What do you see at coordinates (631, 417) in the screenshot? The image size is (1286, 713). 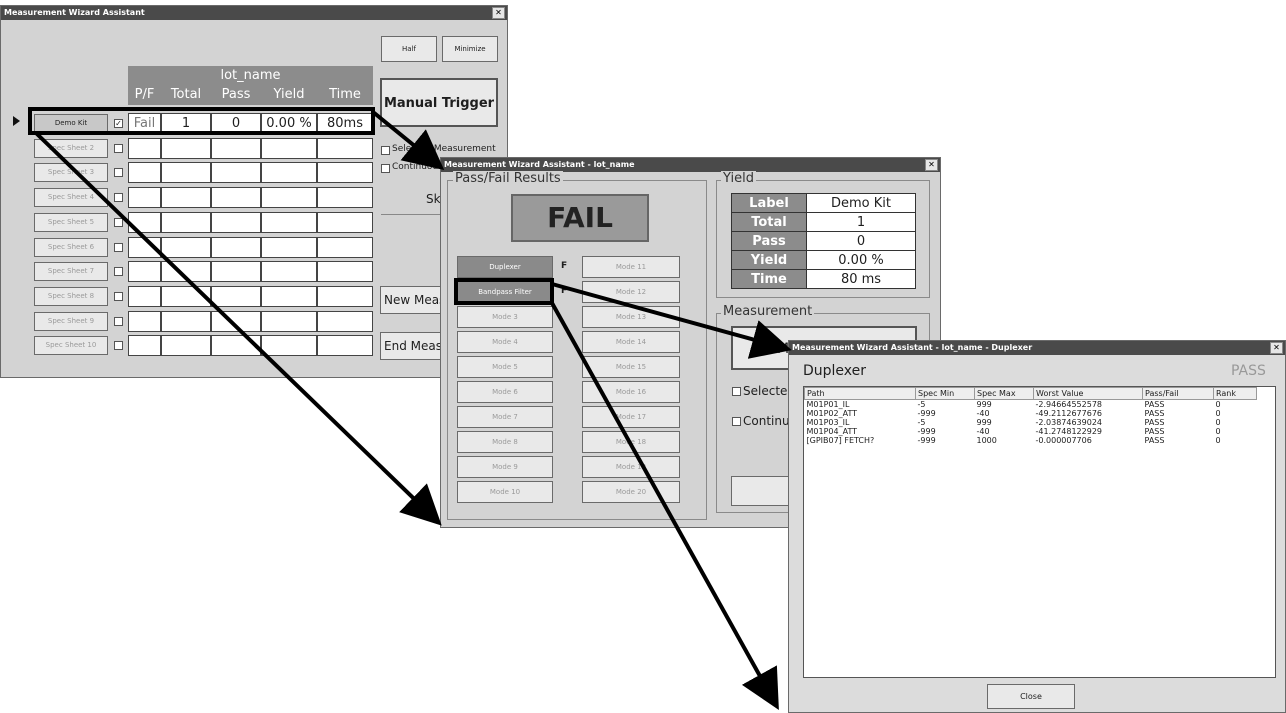 I see `mode-button: Mode 17` at bounding box center [631, 417].